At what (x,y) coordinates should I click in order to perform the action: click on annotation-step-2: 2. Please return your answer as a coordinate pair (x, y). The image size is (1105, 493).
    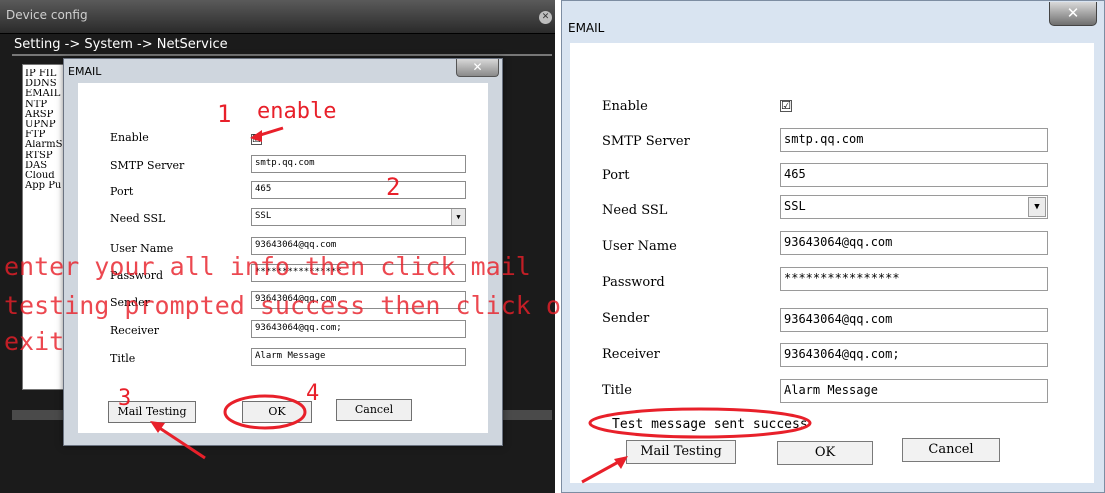
    Looking at the image, I should click on (393, 187).